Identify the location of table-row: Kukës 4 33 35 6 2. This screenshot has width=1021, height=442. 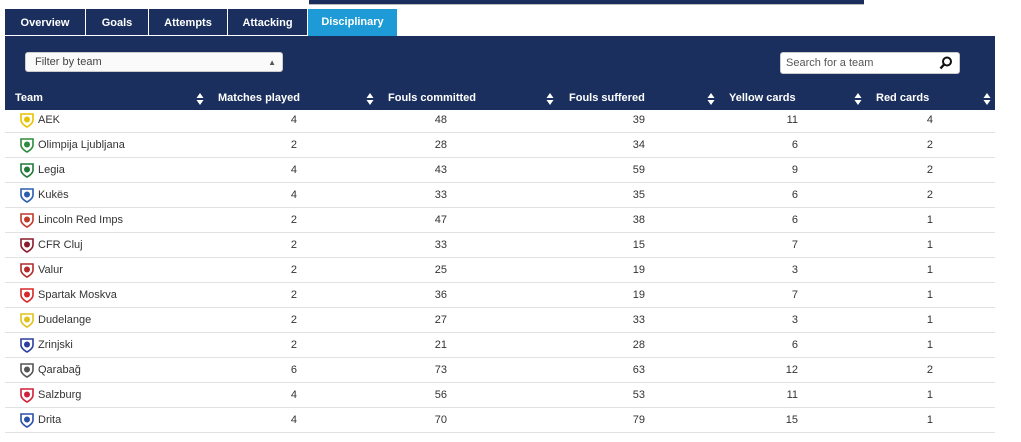
(500, 195).